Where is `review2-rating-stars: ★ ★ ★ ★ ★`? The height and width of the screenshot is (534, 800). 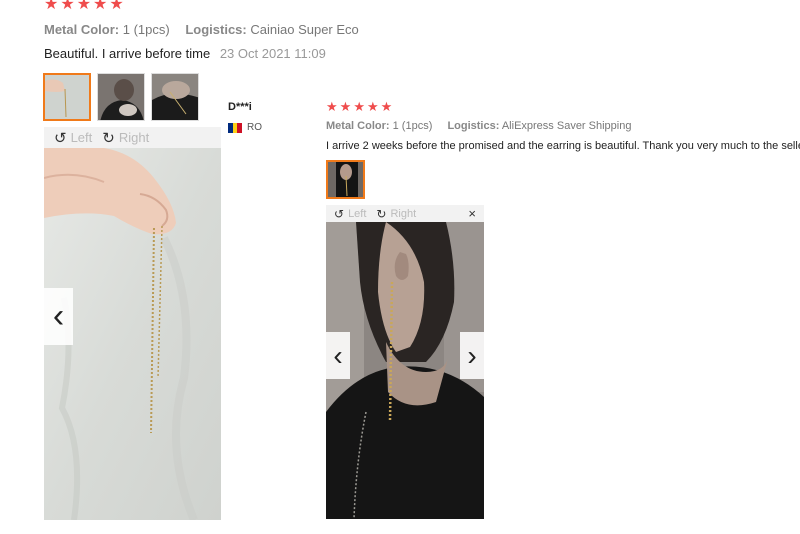
review2-rating-stars: ★ ★ ★ ★ ★ is located at coordinates (359, 106).